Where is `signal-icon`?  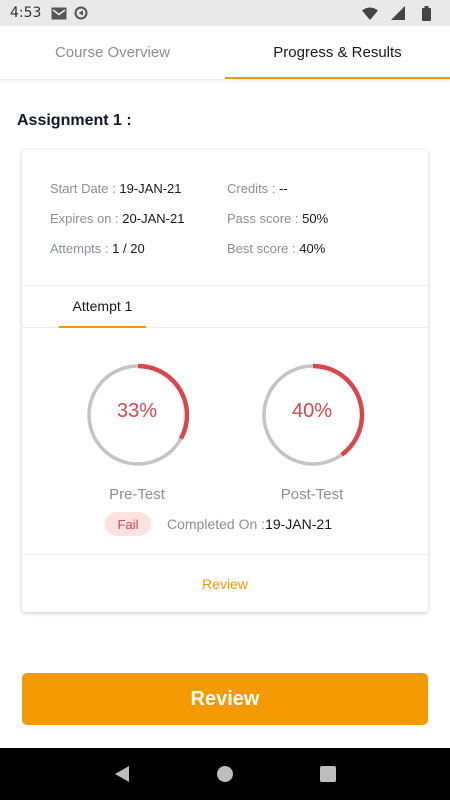 signal-icon is located at coordinates (398, 13).